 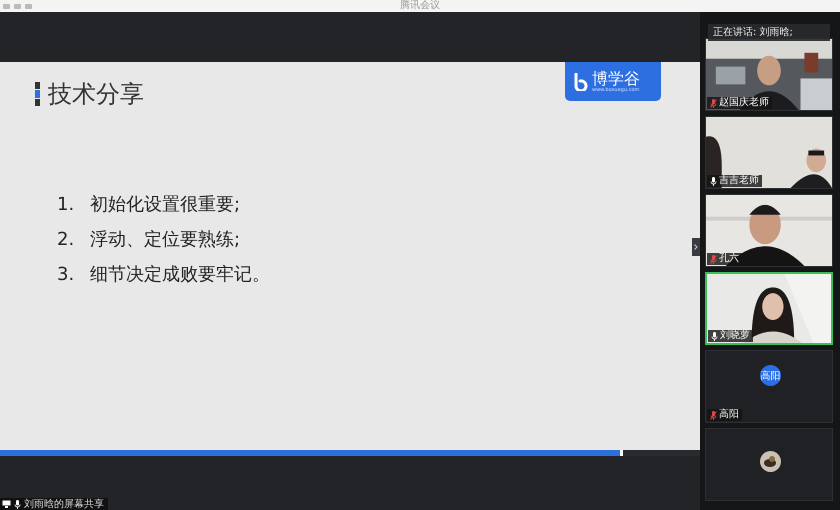 What do you see at coordinates (581, 81) in the screenshot?
I see `logo-icon` at bounding box center [581, 81].